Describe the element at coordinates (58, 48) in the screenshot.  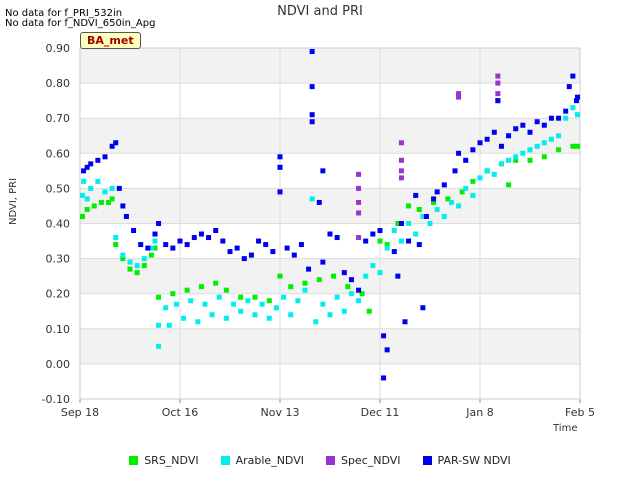
I see `y-tick-label: 0.90` at that location.